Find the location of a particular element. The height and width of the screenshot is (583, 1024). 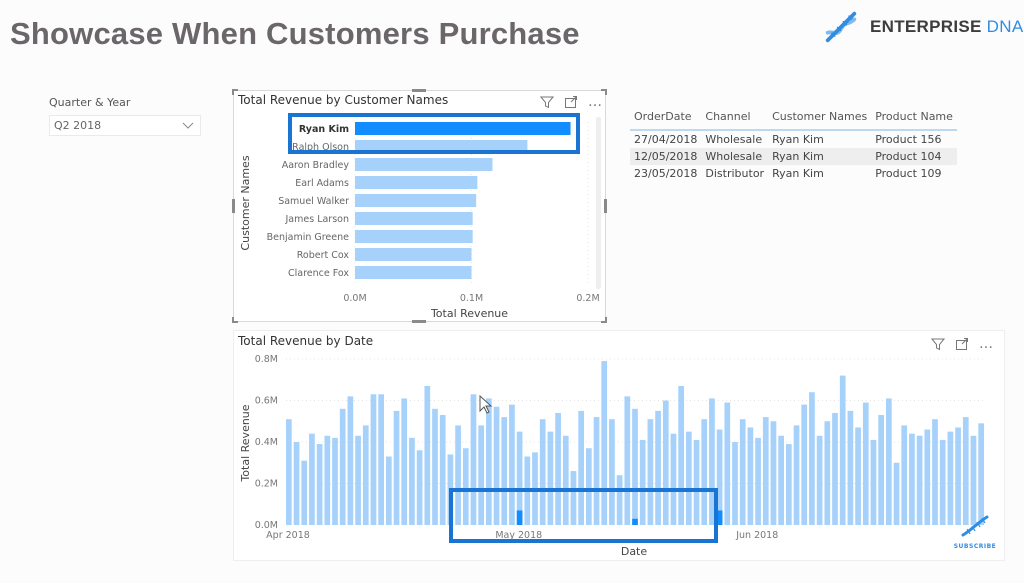

y-tick-label: 0.4M is located at coordinates (266, 442).